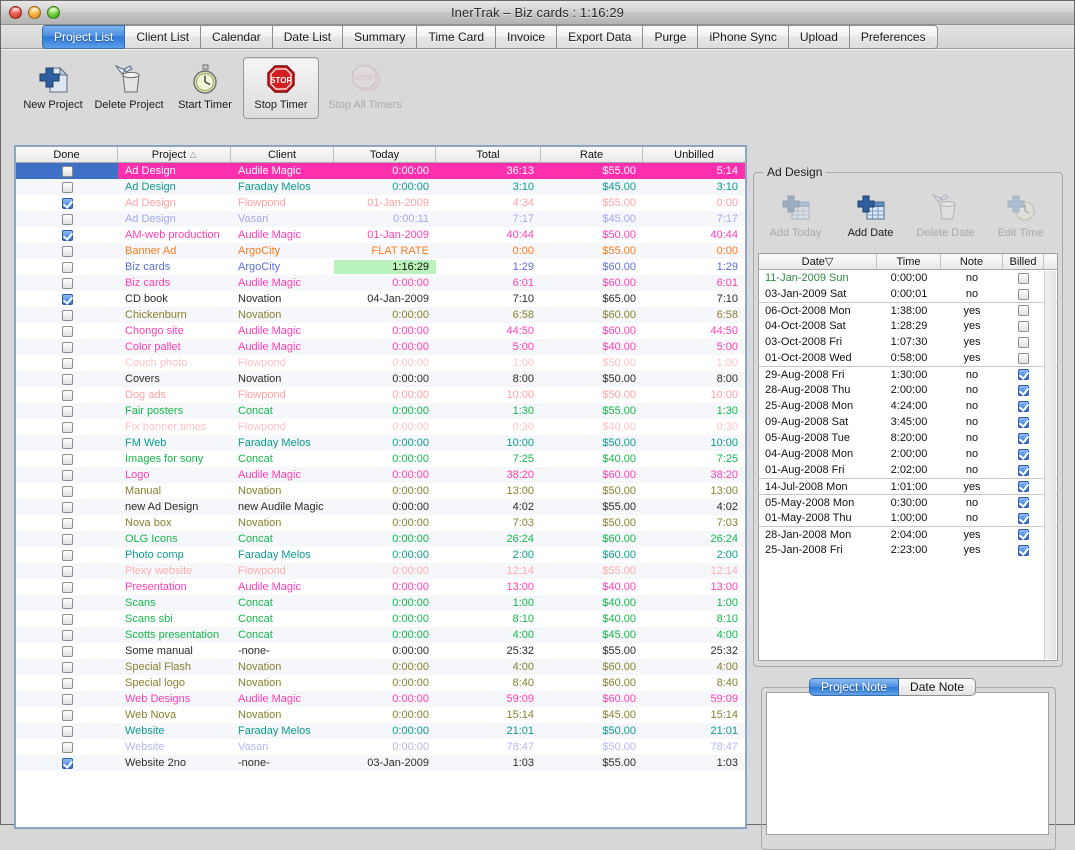  Describe the element at coordinates (1050, 465) in the screenshot. I see `date-table-scrollbar` at that location.